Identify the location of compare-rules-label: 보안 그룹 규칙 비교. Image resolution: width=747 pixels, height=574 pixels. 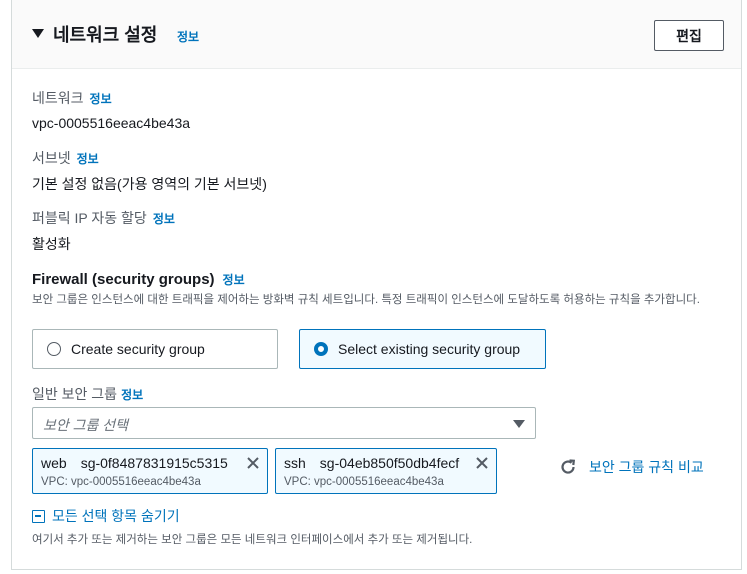
(646, 467).